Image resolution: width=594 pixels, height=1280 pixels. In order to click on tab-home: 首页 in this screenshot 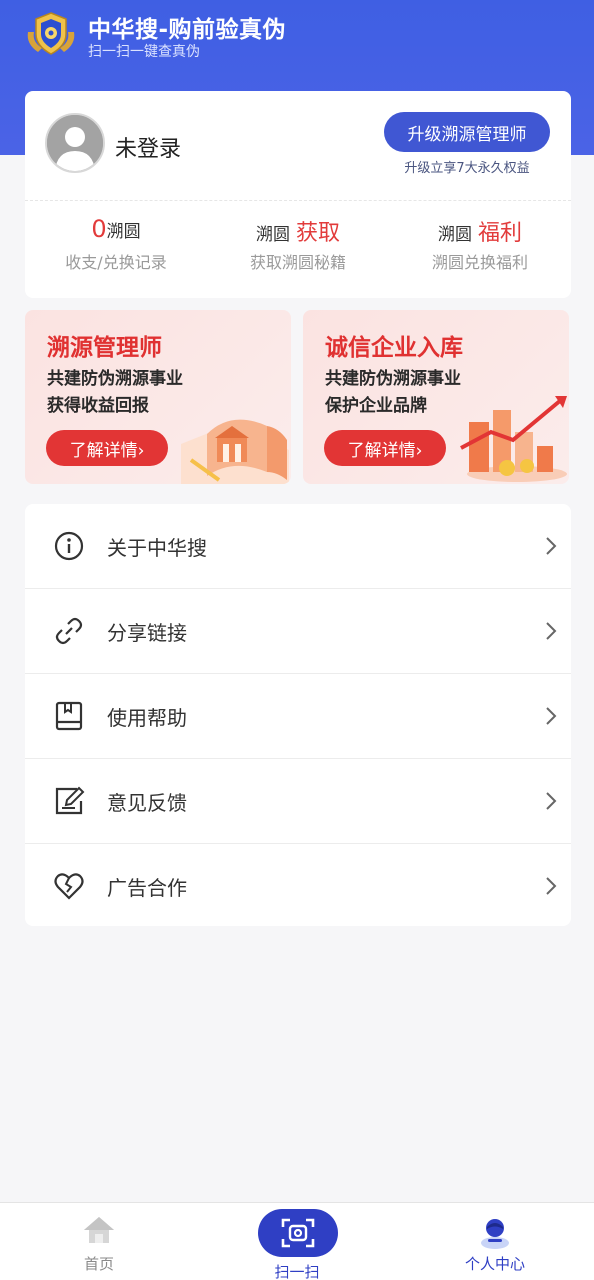, I will do `click(99, 1241)`.